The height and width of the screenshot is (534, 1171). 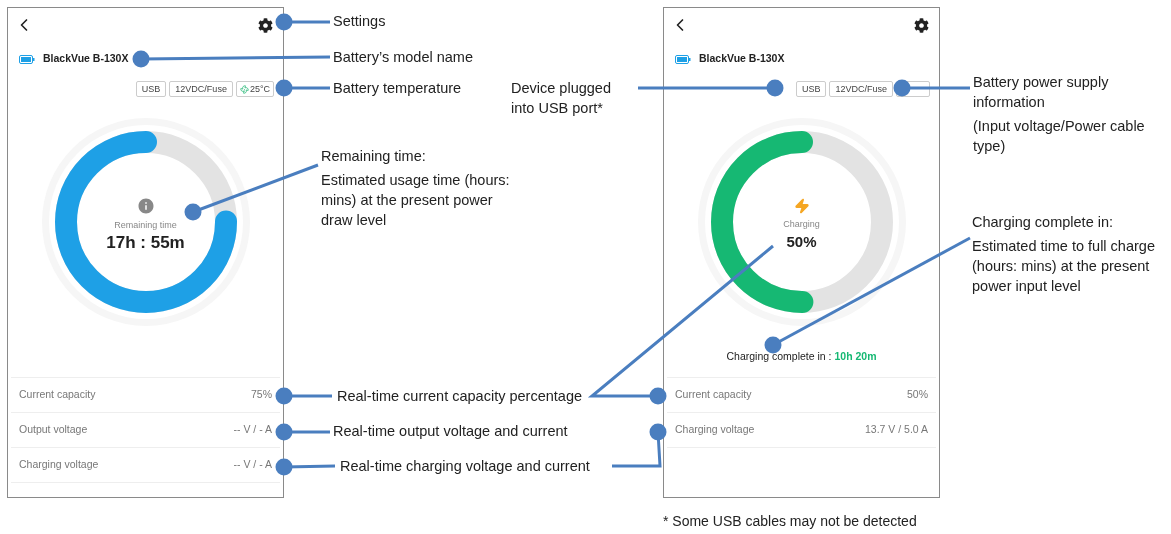 What do you see at coordinates (397, 88) in the screenshot?
I see `callout-title: Battery temperature` at bounding box center [397, 88].